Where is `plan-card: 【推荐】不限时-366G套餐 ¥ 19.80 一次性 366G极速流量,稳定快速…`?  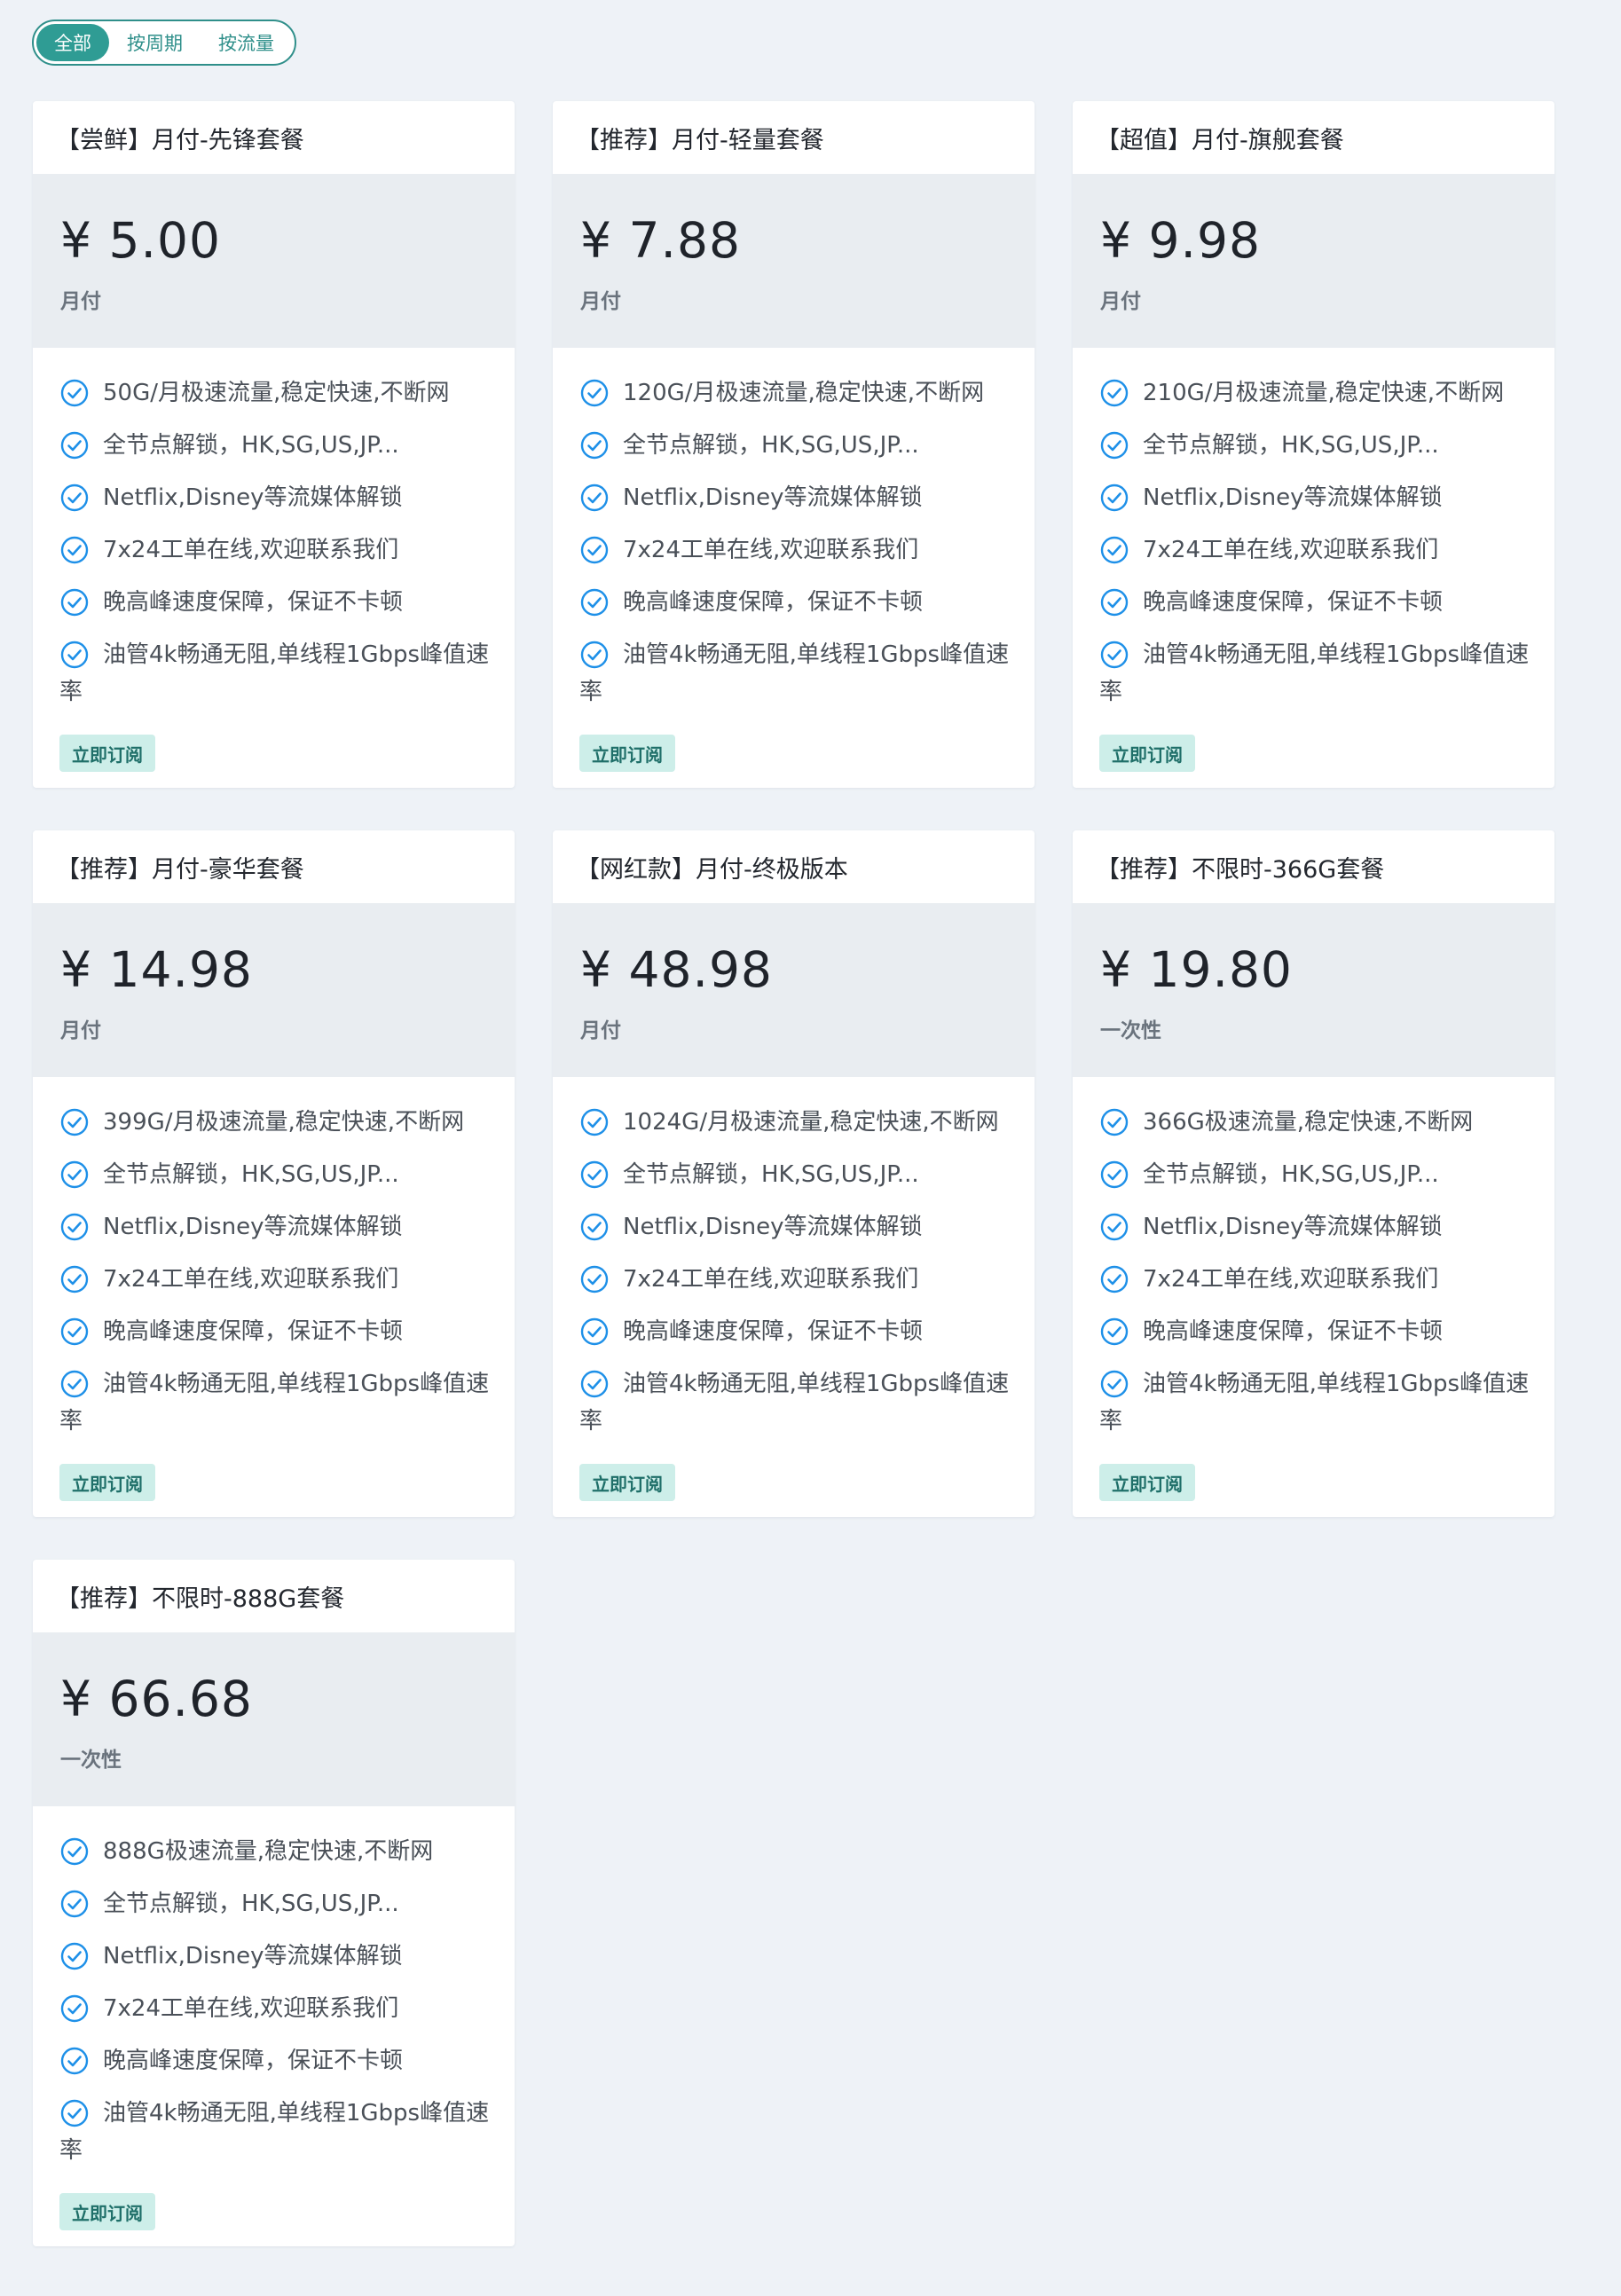
plan-card: 【推荐】不限时-366G套餐 ¥ 19.80 一次性 366G极速流量,稳定快速… is located at coordinates (1313, 1173).